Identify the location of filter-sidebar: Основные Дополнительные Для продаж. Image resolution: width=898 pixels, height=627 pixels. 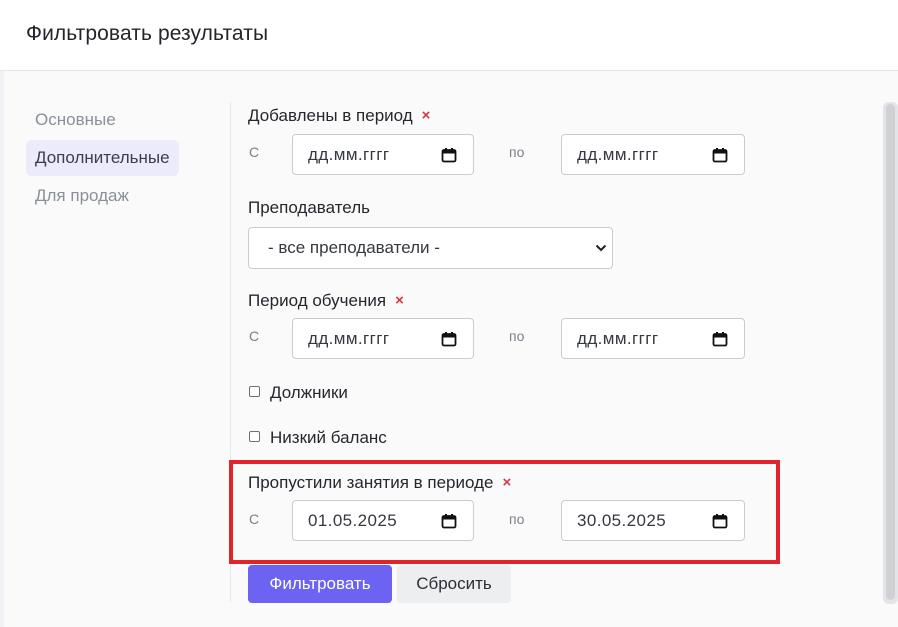
(111, 159).